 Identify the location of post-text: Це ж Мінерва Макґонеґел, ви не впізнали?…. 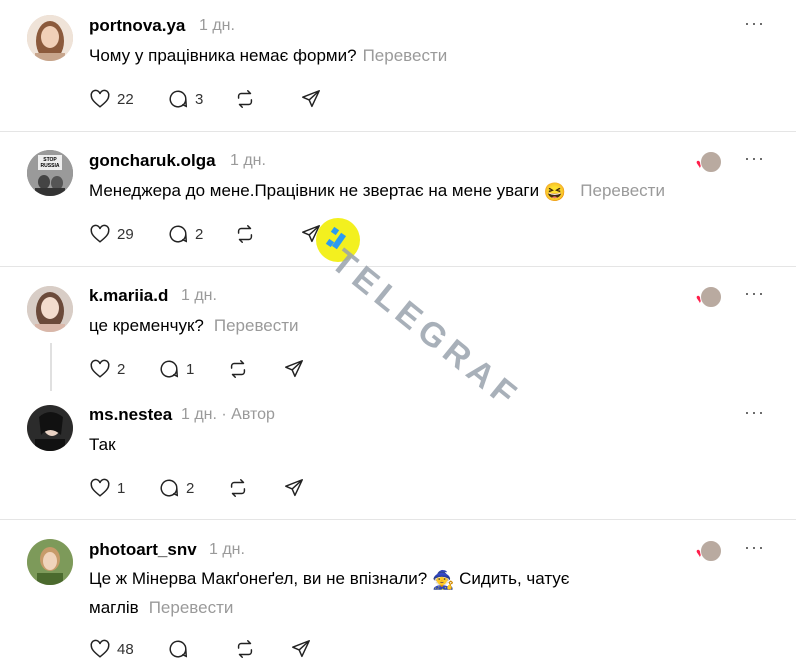
(389, 593).